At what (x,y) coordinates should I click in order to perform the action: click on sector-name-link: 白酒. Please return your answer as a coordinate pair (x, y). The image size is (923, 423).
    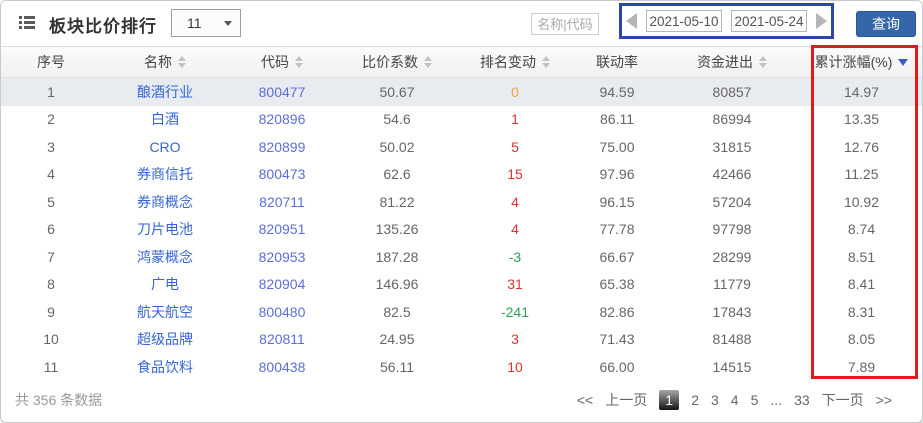
    Looking at the image, I should click on (165, 119).